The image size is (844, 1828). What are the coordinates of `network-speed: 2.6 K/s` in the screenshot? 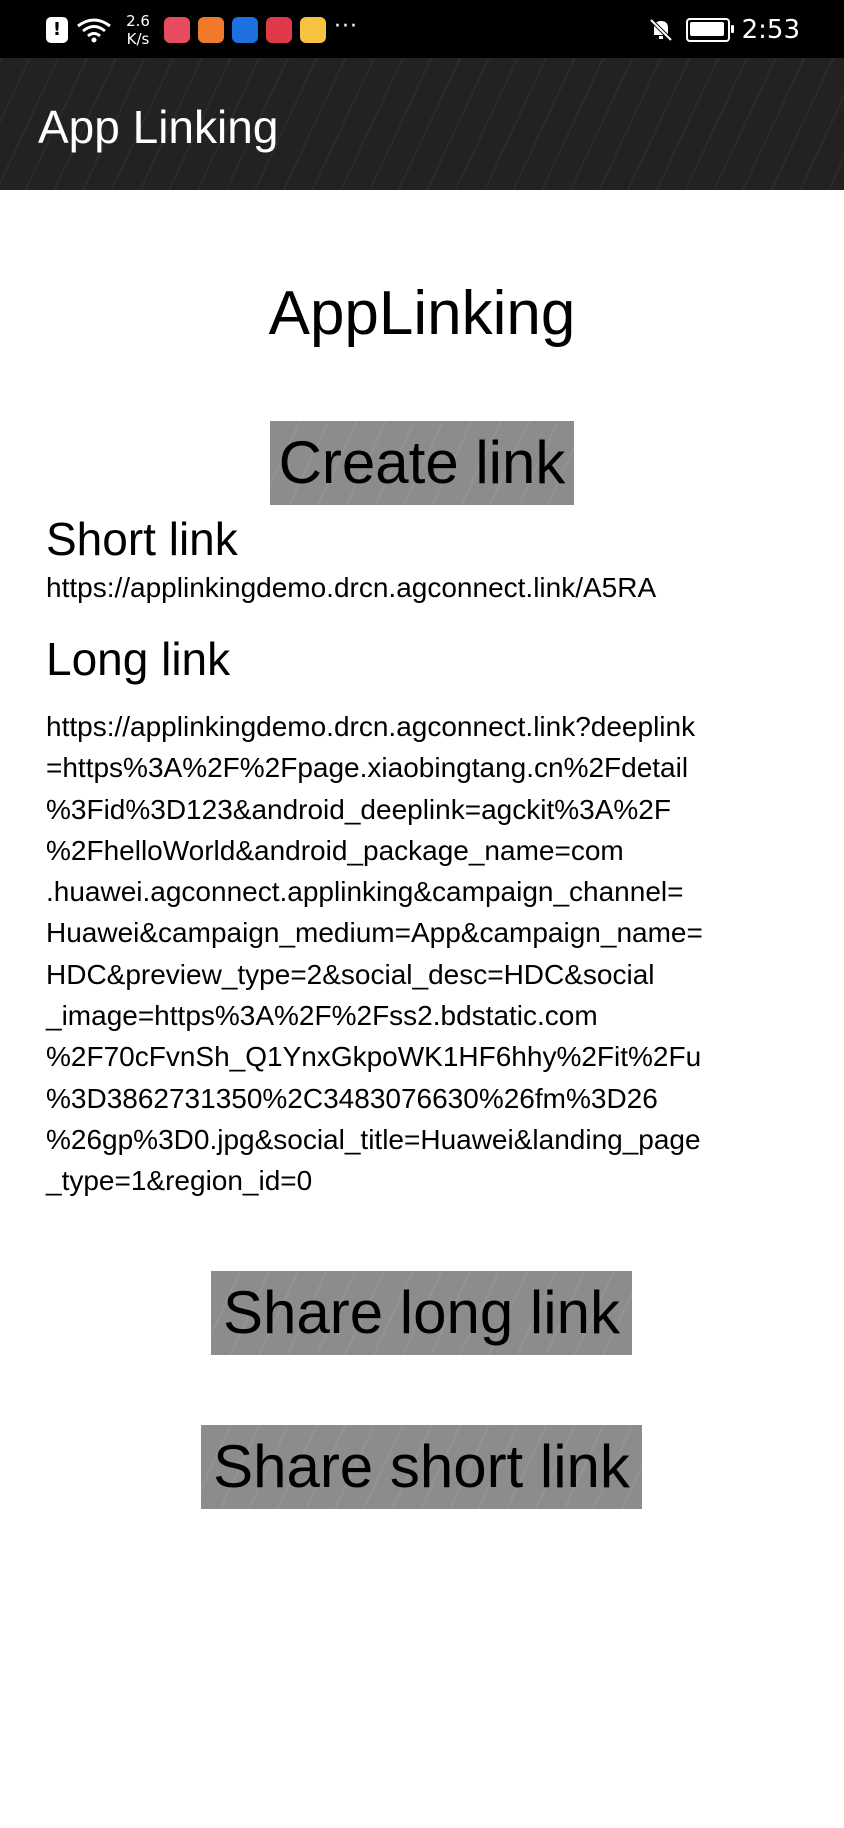 It's located at (138, 30).